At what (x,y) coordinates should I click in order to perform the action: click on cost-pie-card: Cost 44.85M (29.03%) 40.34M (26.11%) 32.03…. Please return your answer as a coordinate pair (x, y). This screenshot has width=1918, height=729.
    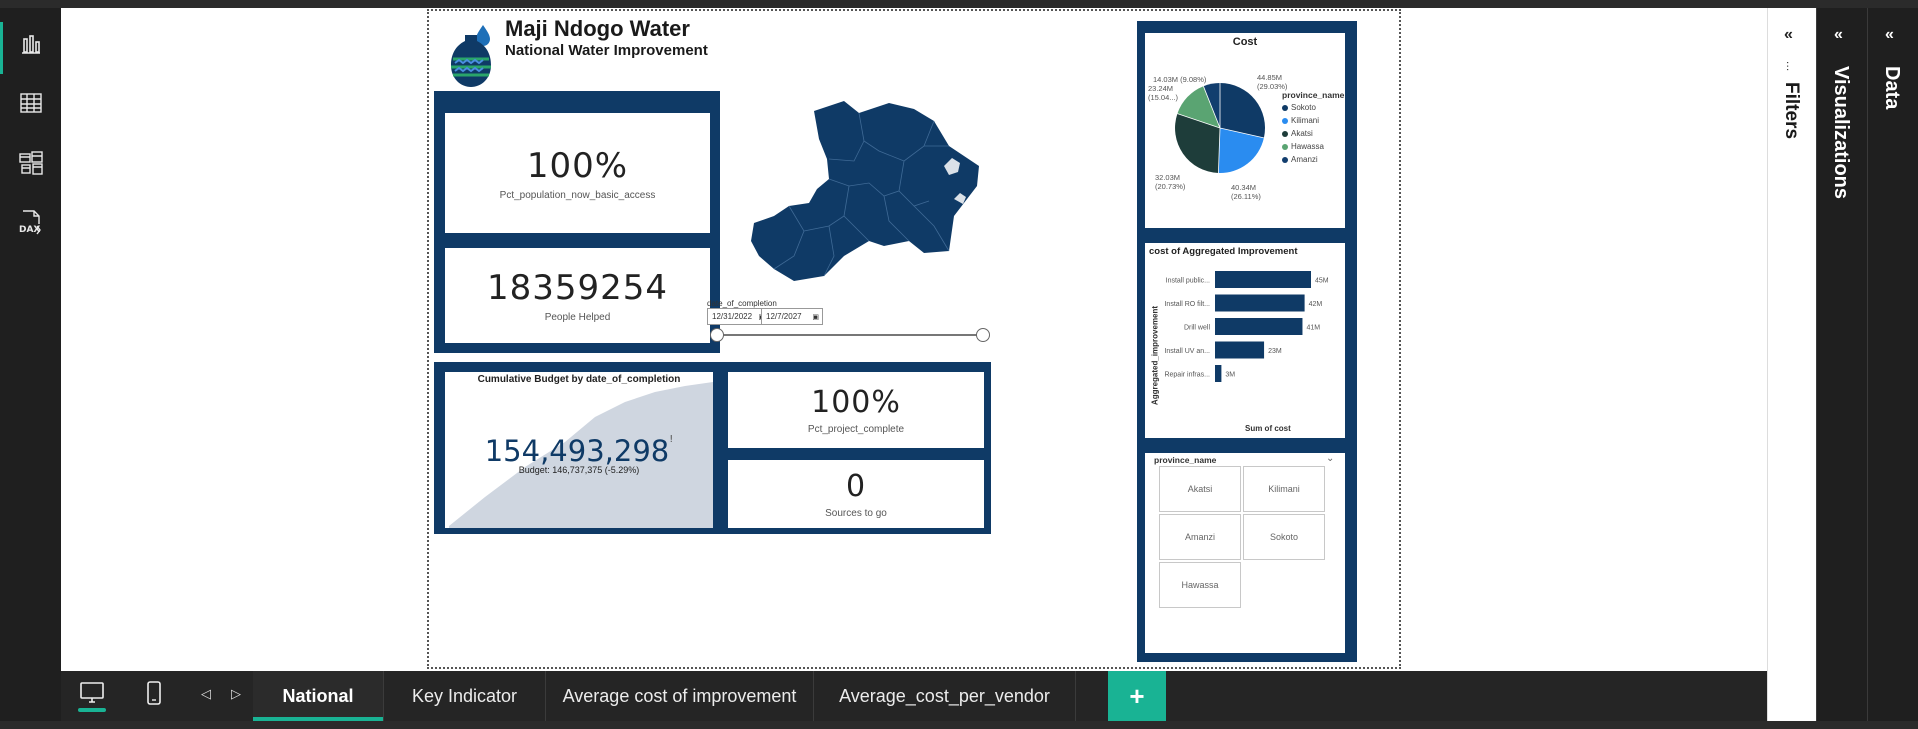
    Looking at the image, I should click on (1245, 130).